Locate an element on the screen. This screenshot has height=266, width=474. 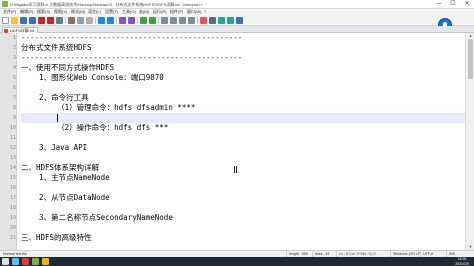
system-clock: 16:39 2021/1/9 is located at coordinates (462, 261).